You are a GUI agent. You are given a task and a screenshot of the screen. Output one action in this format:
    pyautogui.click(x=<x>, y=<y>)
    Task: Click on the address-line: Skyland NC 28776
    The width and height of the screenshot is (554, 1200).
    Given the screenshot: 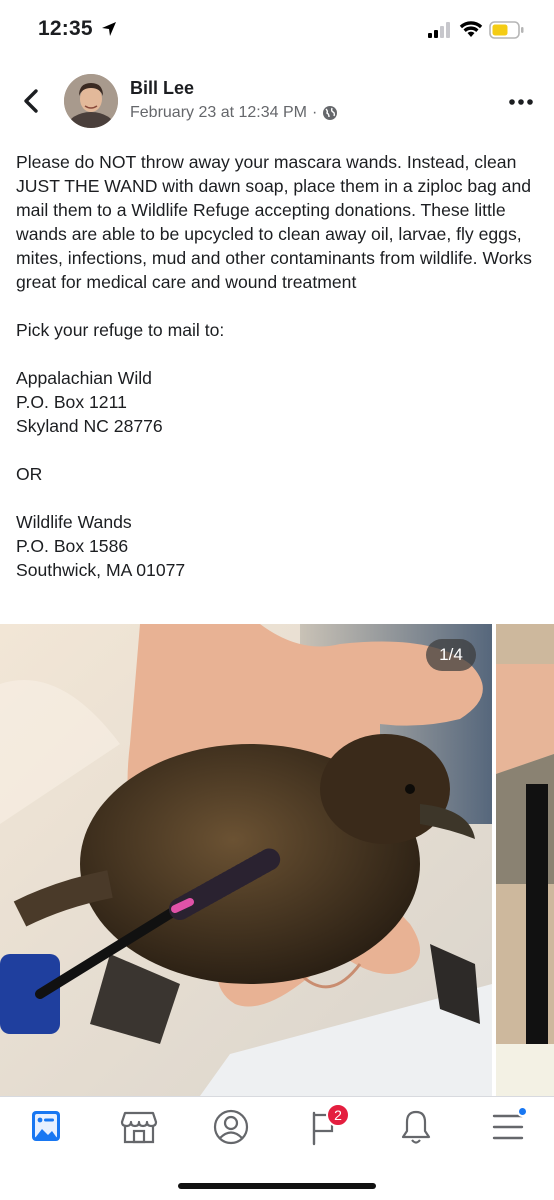 What is the action you would take?
    pyautogui.click(x=89, y=426)
    